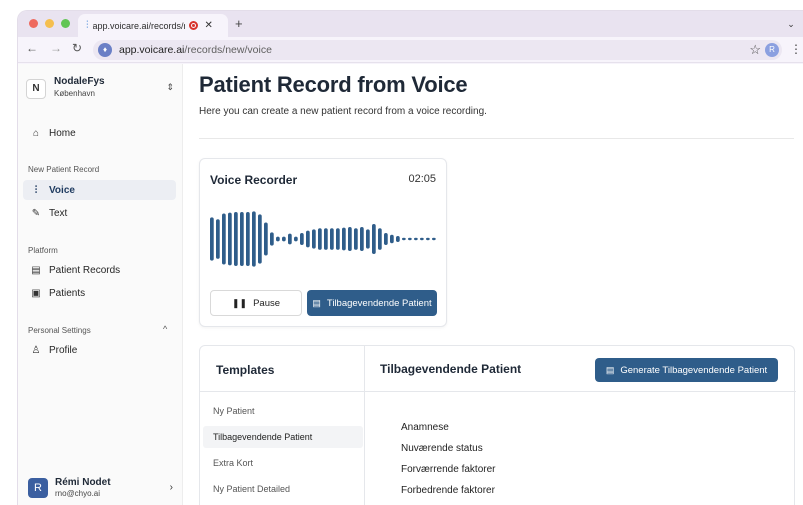 Image resolution: width=803 pixels, height=505 pixels. I want to click on returning-patient-button: ▤ Tilbagevendende Patient, so click(372, 303).